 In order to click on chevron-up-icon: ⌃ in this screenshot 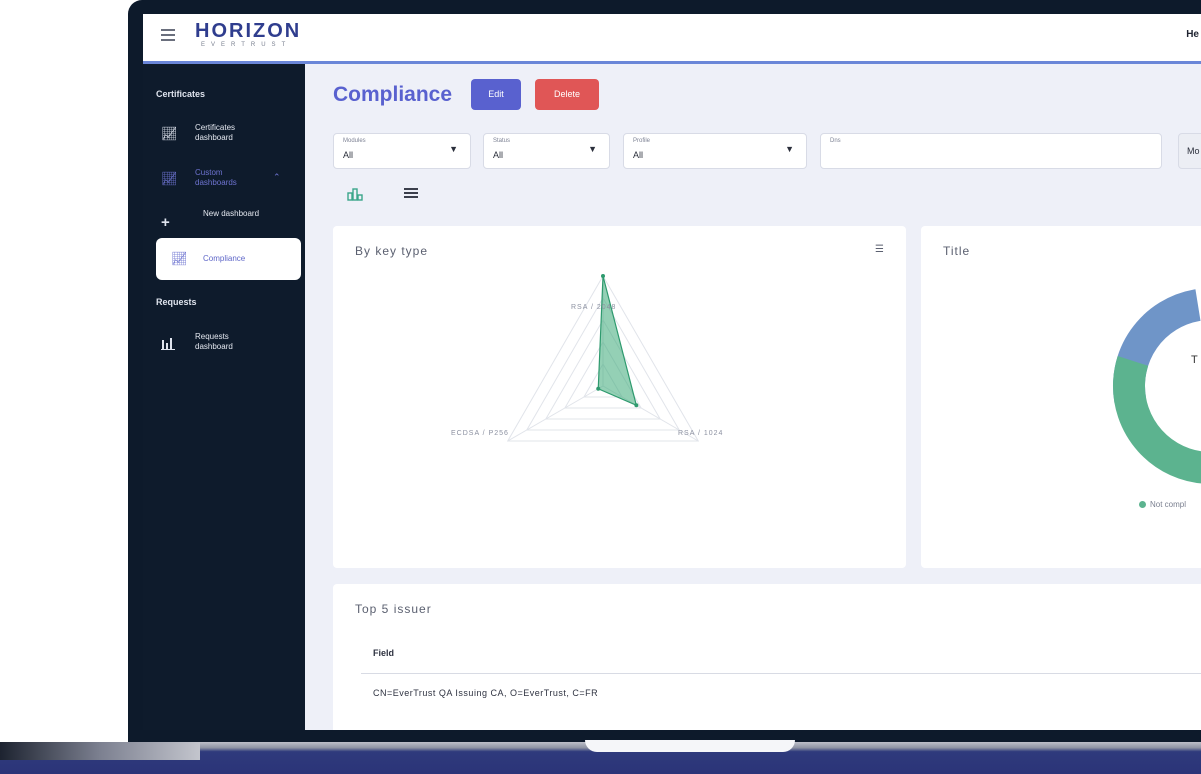, I will do `click(277, 177)`.